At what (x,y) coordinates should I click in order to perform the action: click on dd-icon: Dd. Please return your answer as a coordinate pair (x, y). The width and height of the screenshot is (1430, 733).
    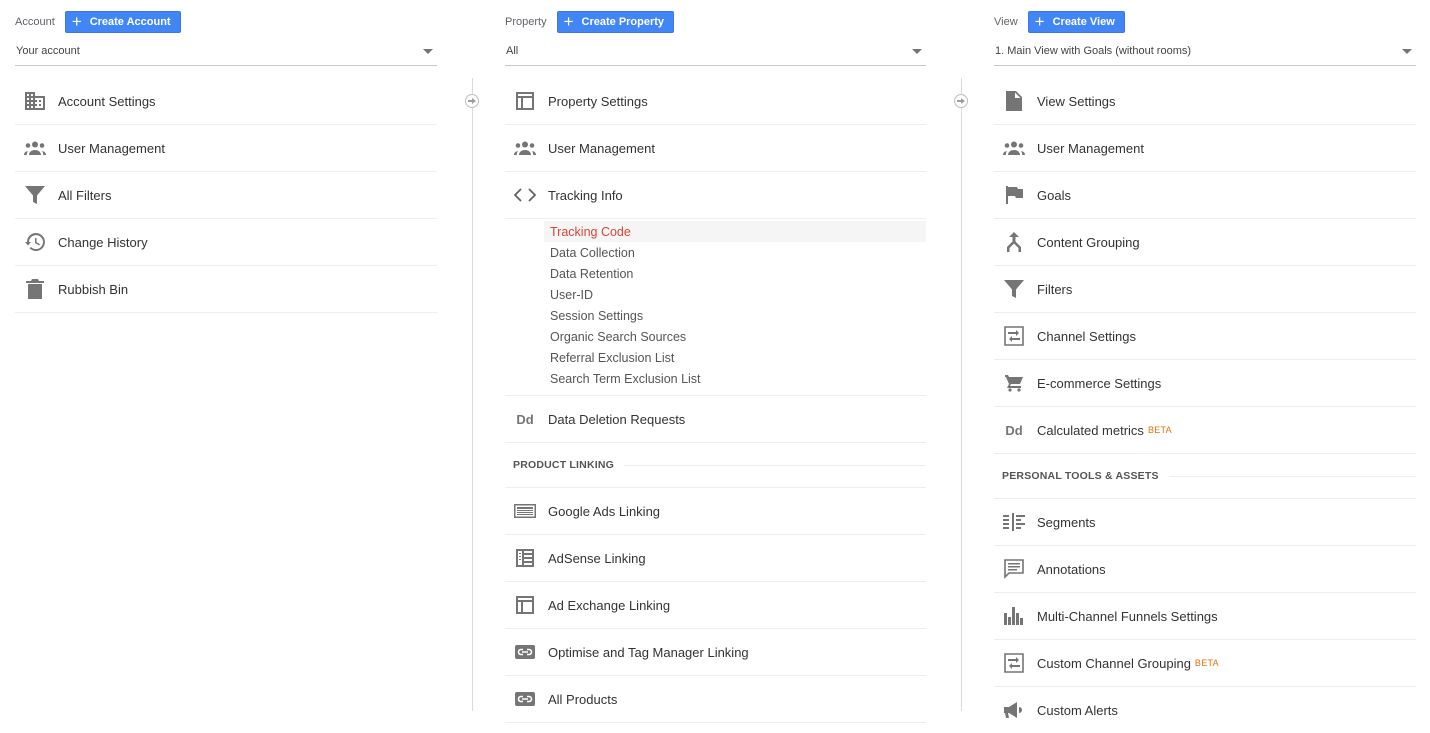
    Looking at the image, I should click on (525, 419).